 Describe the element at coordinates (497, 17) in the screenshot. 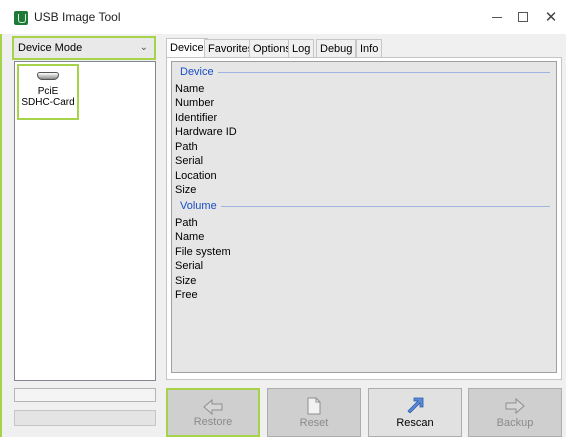

I see `minimize-icon` at that location.